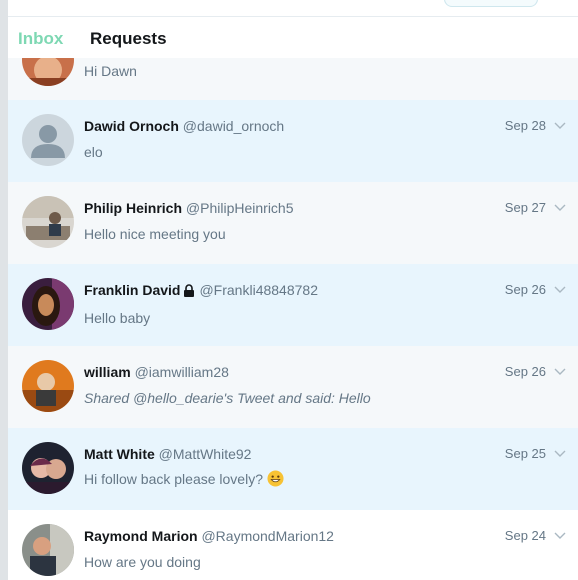 The width and height of the screenshot is (578, 580). Describe the element at coordinates (107, 372) in the screenshot. I see `sender-name: william` at that location.